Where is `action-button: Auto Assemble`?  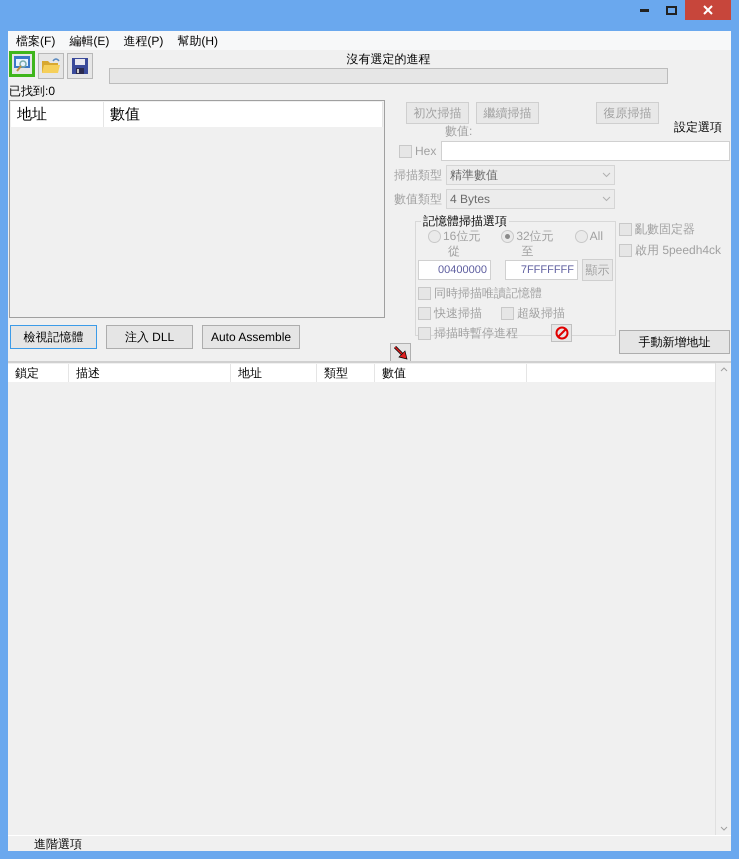
action-button: Auto Assemble is located at coordinates (251, 337).